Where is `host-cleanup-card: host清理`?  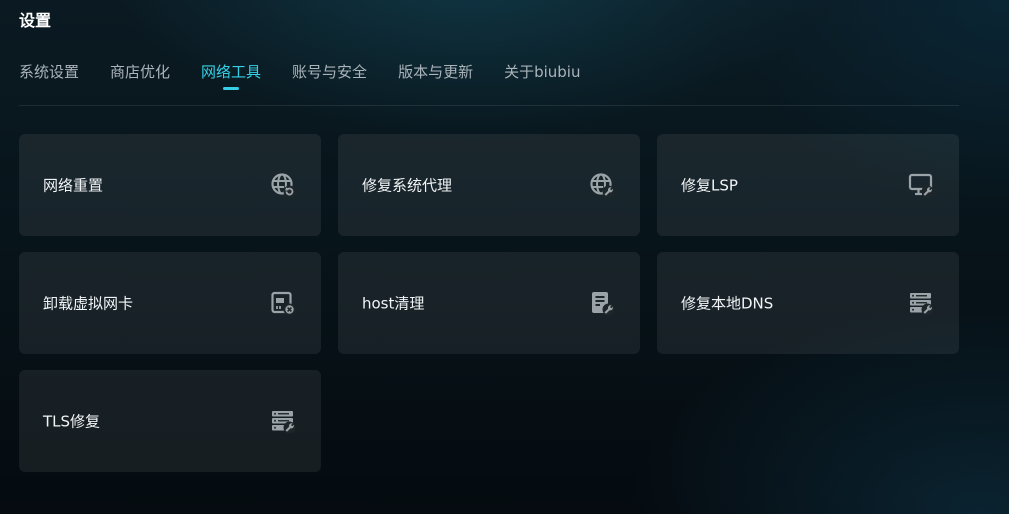
host-cleanup-card: host清理 is located at coordinates (489, 303).